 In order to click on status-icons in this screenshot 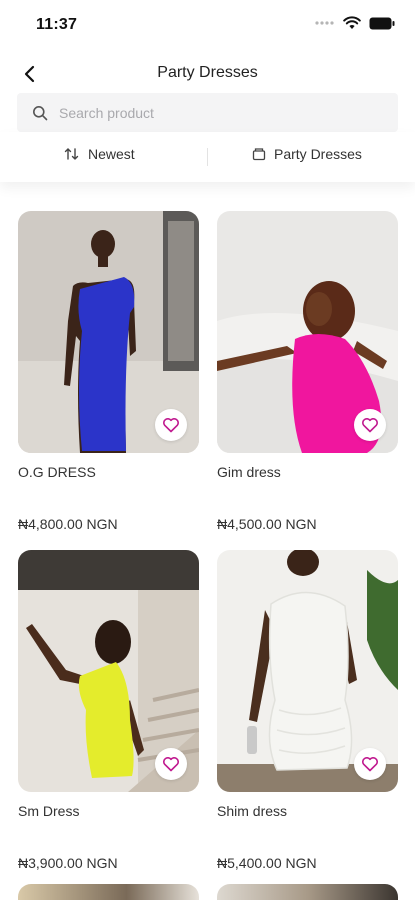, I will do `click(355, 23)`.